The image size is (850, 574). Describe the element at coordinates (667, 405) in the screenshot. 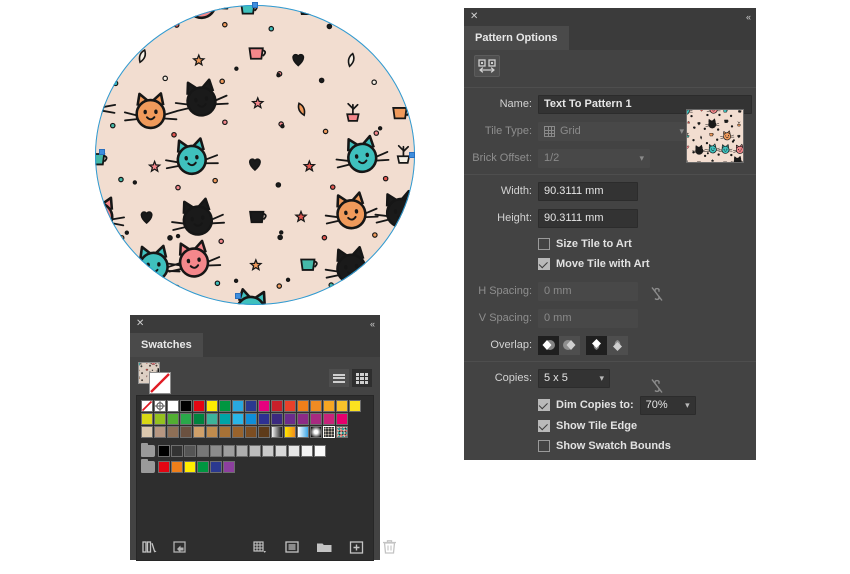

I see `dim-copies-input: 70% ▾` at that location.